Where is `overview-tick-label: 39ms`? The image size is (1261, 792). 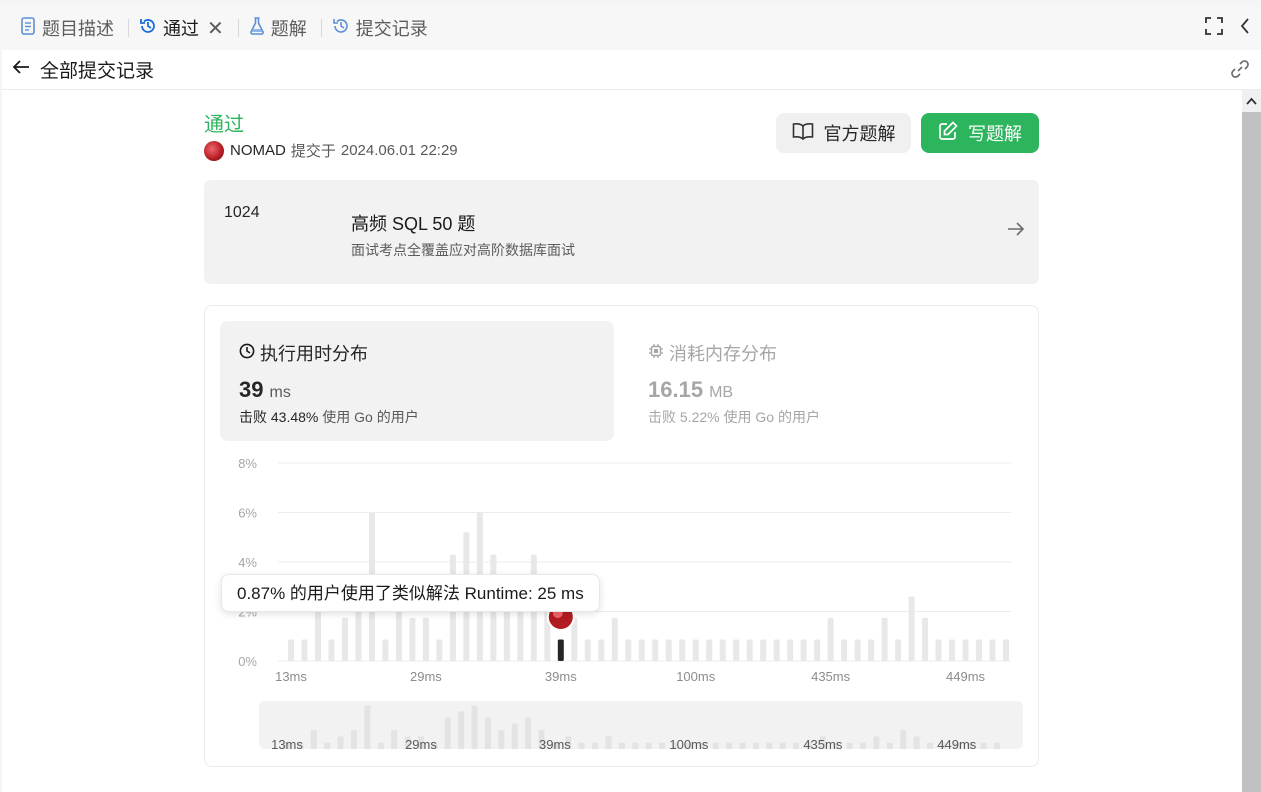
overview-tick-label: 39ms is located at coordinates (555, 744).